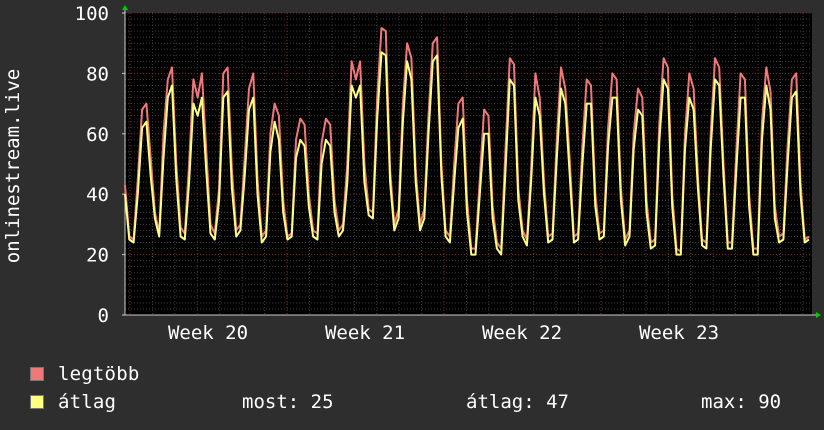 This screenshot has height=430, width=824. What do you see at coordinates (92, 14) in the screenshot?
I see `y-tick-label: 100` at bounding box center [92, 14].